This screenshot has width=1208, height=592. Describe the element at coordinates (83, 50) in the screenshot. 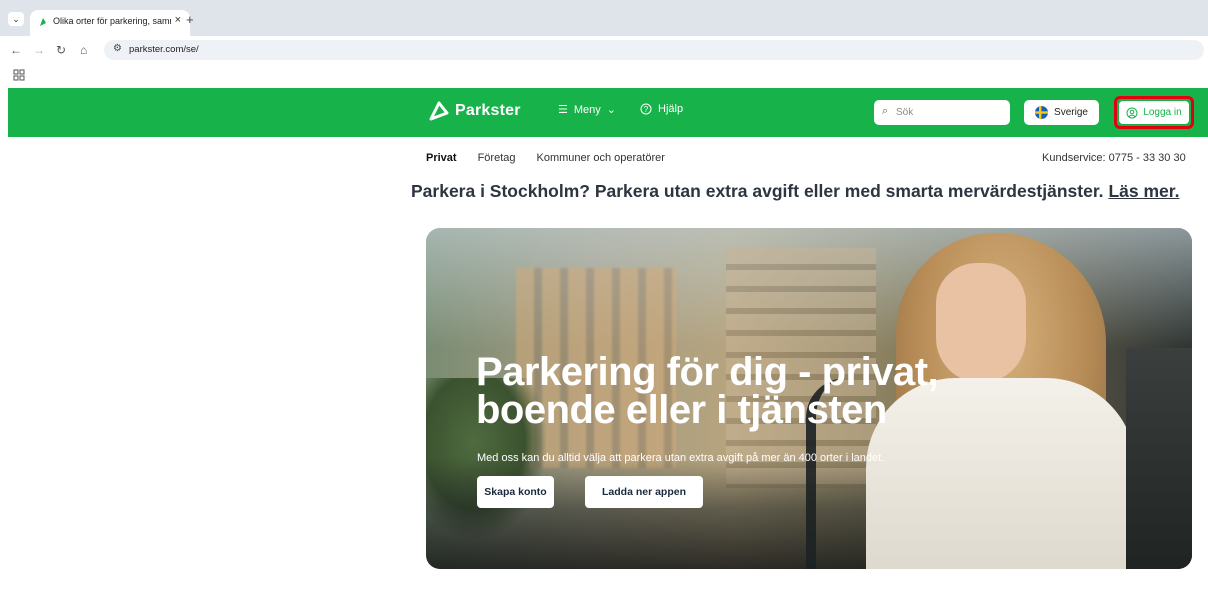

I see `home-icon: ⌂` at that location.